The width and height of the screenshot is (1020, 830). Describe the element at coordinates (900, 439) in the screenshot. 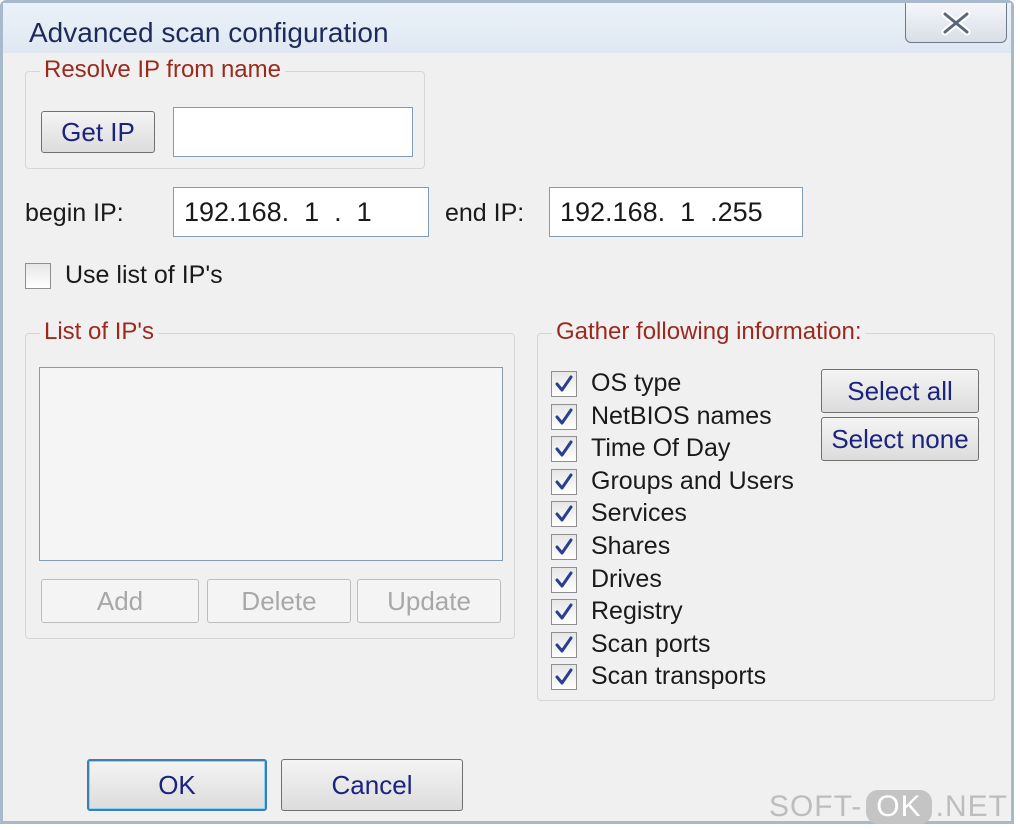

I see `select-none-button: Select none` at that location.